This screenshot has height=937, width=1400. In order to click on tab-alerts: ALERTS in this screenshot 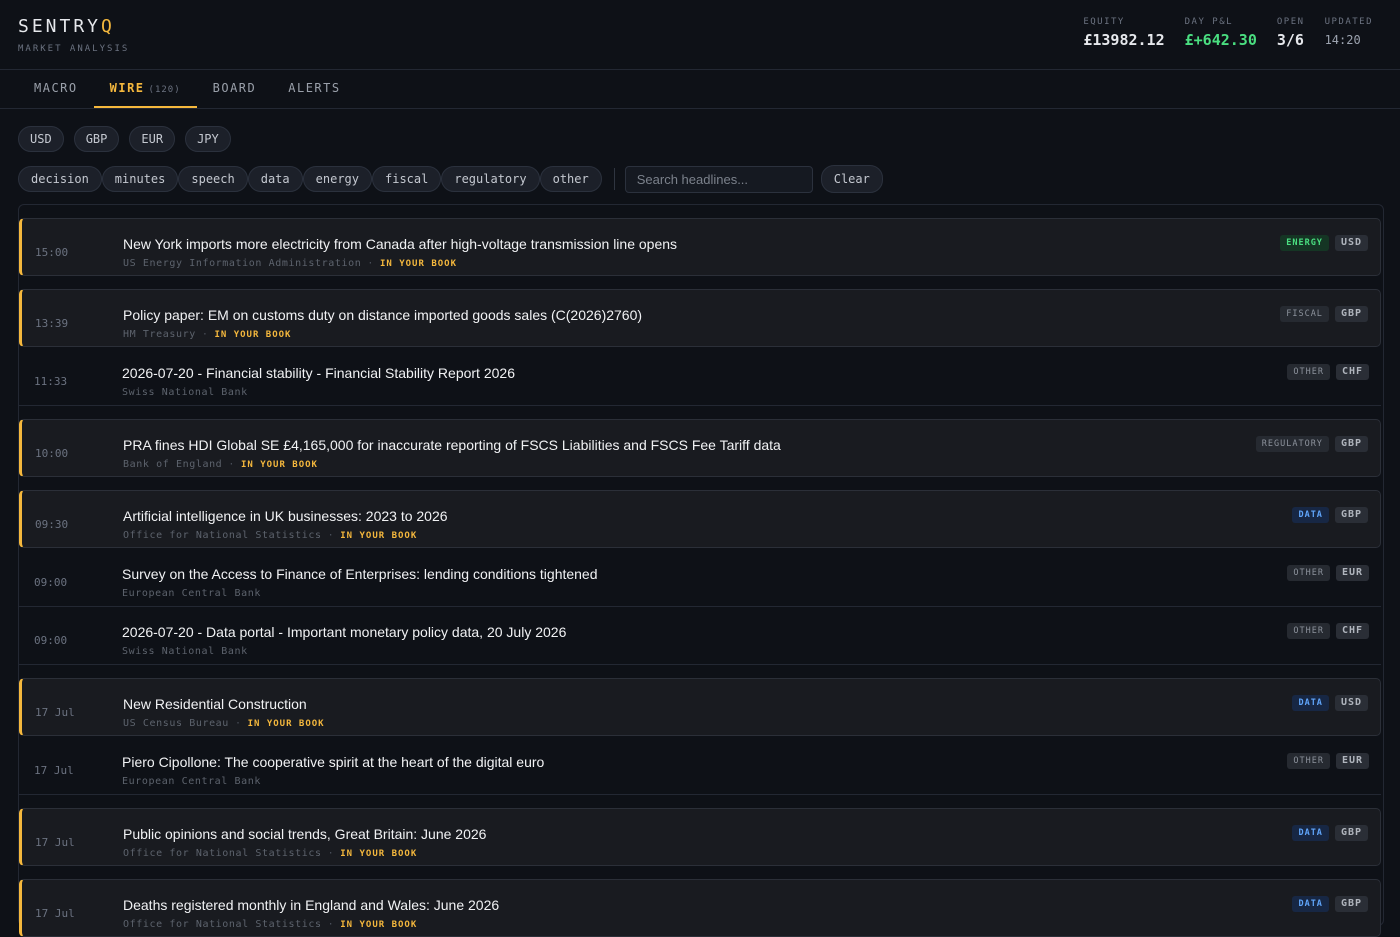, I will do `click(314, 89)`.